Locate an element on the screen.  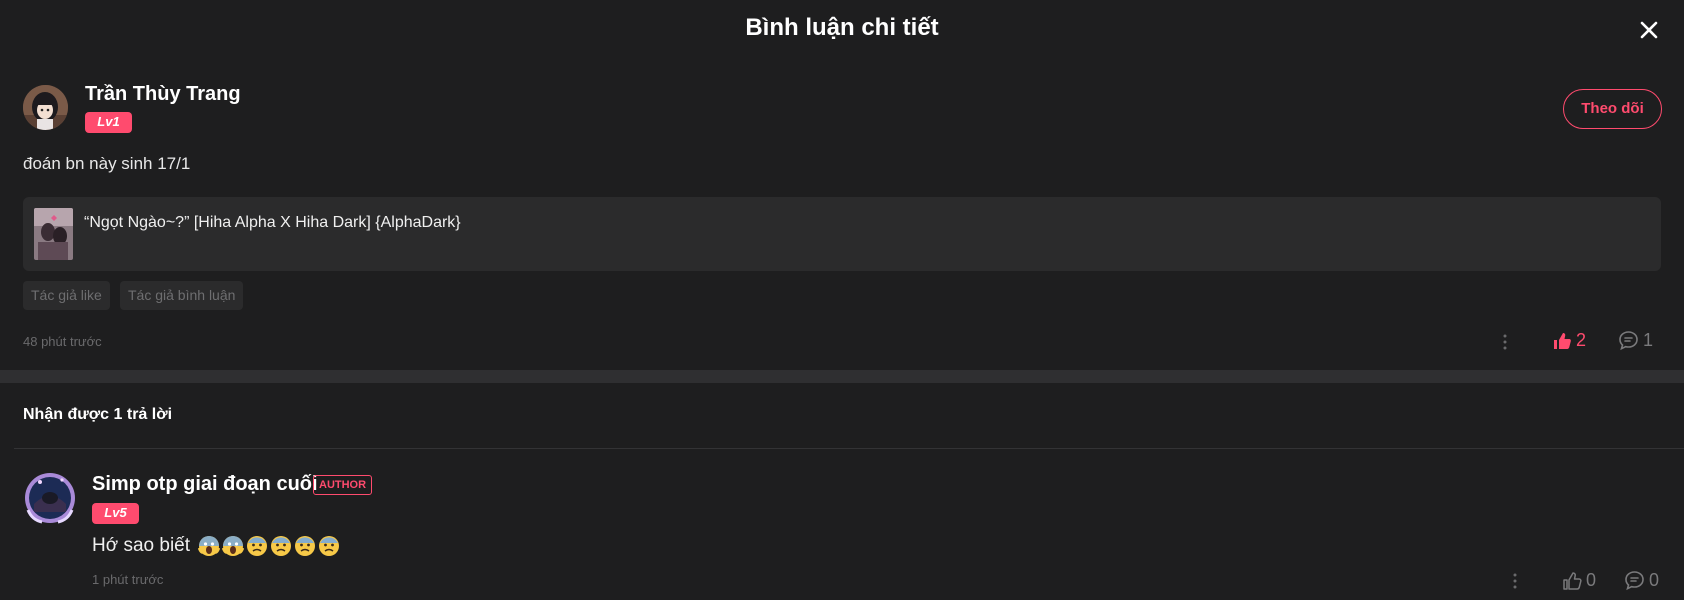
reply-reply-count: 0 is located at coordinates (1654, 580).